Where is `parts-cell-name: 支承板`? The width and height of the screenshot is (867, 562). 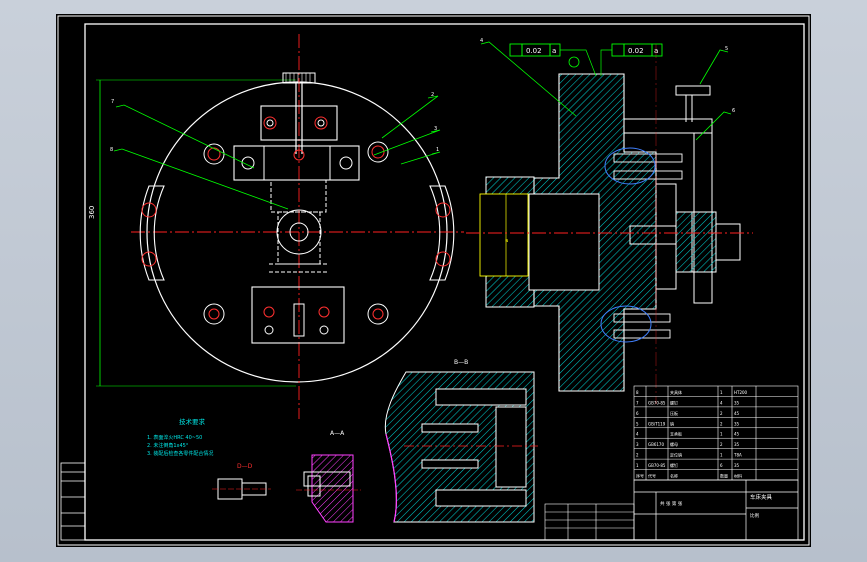
parts-cell-name: 支承板 is located at coordinates (676, 434).